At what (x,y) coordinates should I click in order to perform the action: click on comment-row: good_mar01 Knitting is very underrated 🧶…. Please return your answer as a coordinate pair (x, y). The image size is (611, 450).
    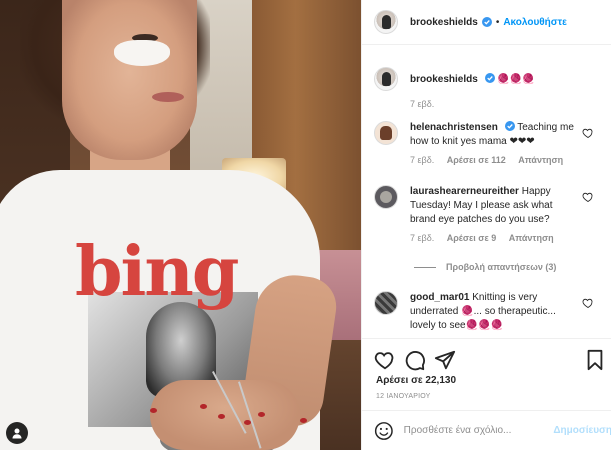
    Looking at the image, I should click on (487, 312).